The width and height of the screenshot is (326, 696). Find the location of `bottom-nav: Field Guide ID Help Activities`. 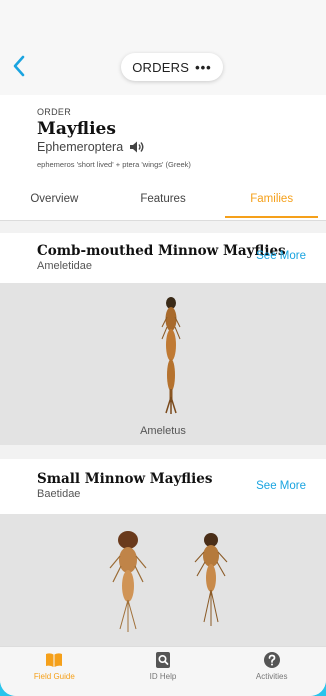

bottom-nav: Field Guide ID Help Activities is located at coordinates (163, 671).